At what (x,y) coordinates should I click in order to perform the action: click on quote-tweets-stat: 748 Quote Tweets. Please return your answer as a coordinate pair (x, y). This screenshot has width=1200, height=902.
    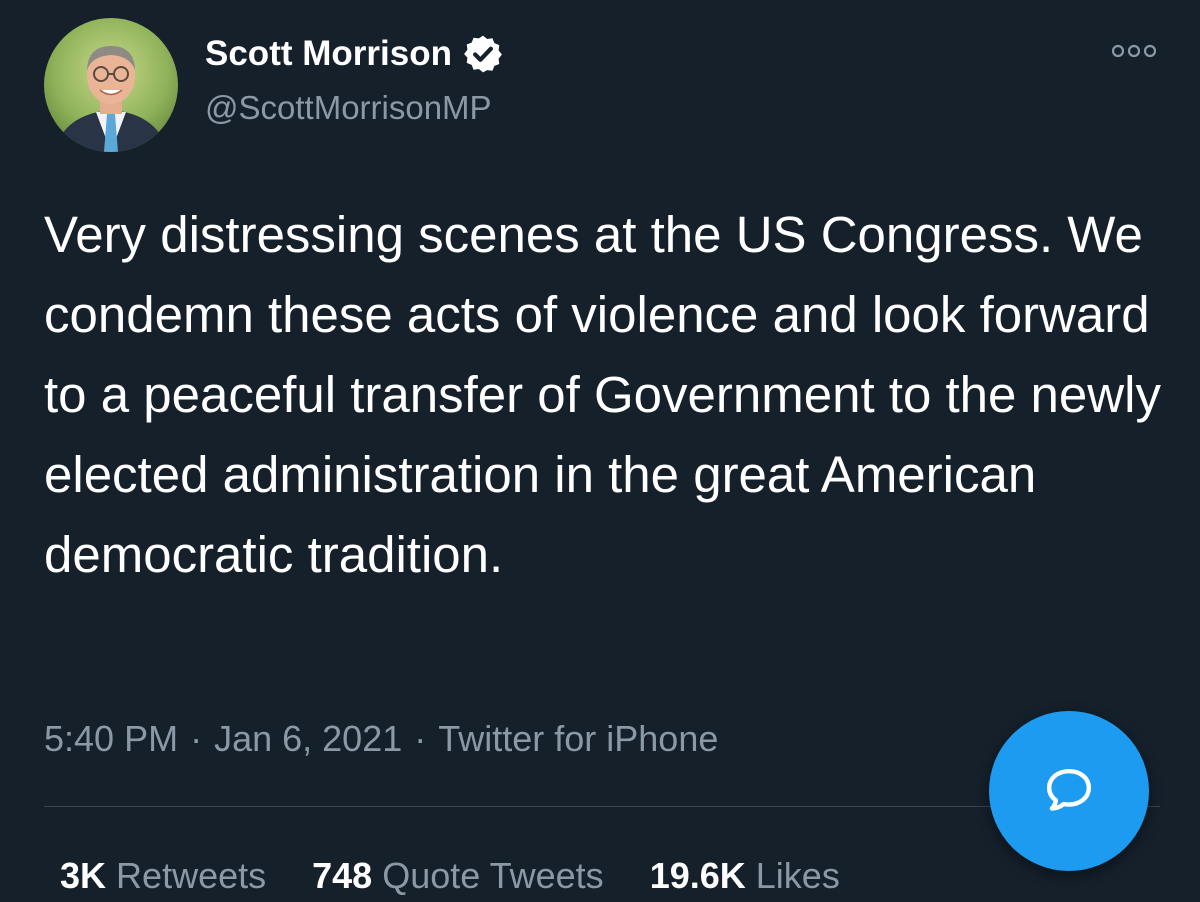
    Looking at the image, I should click on (458, 876).